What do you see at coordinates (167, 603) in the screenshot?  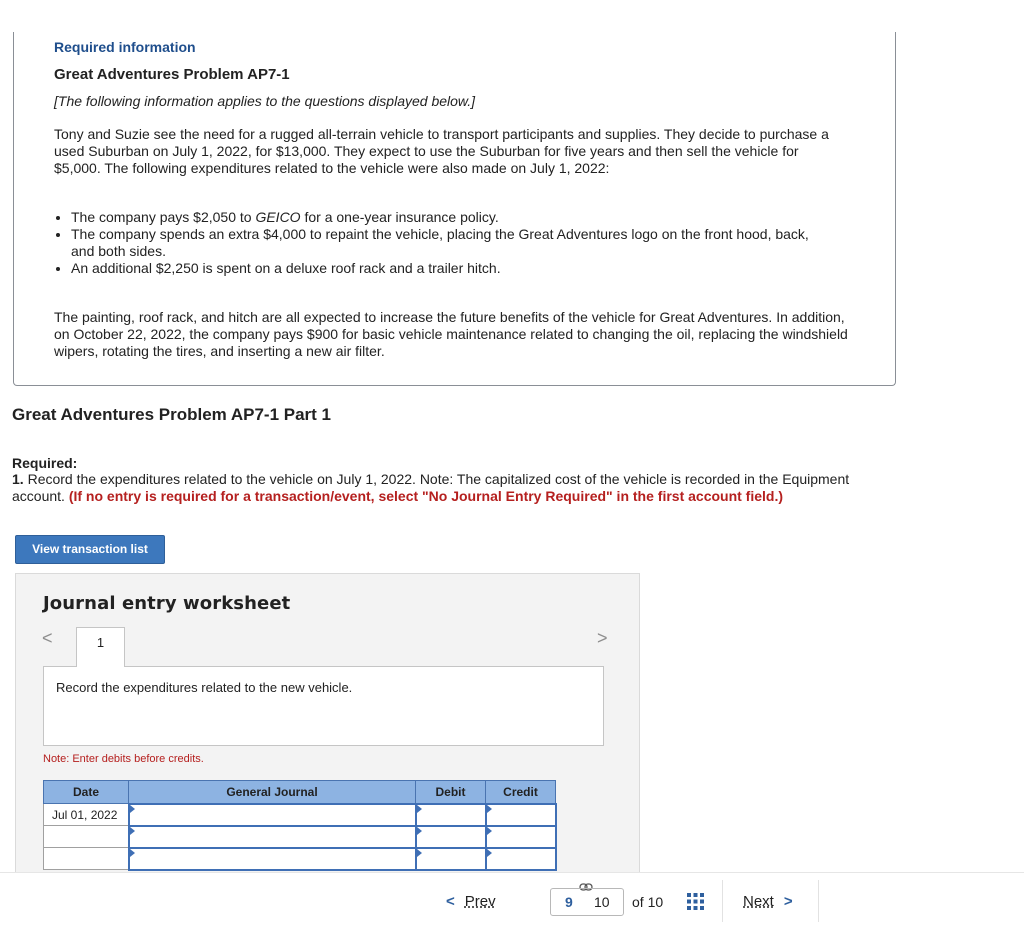 I see `worksheet-title: Journal entry worksheet` at bounding box center [167, 603].